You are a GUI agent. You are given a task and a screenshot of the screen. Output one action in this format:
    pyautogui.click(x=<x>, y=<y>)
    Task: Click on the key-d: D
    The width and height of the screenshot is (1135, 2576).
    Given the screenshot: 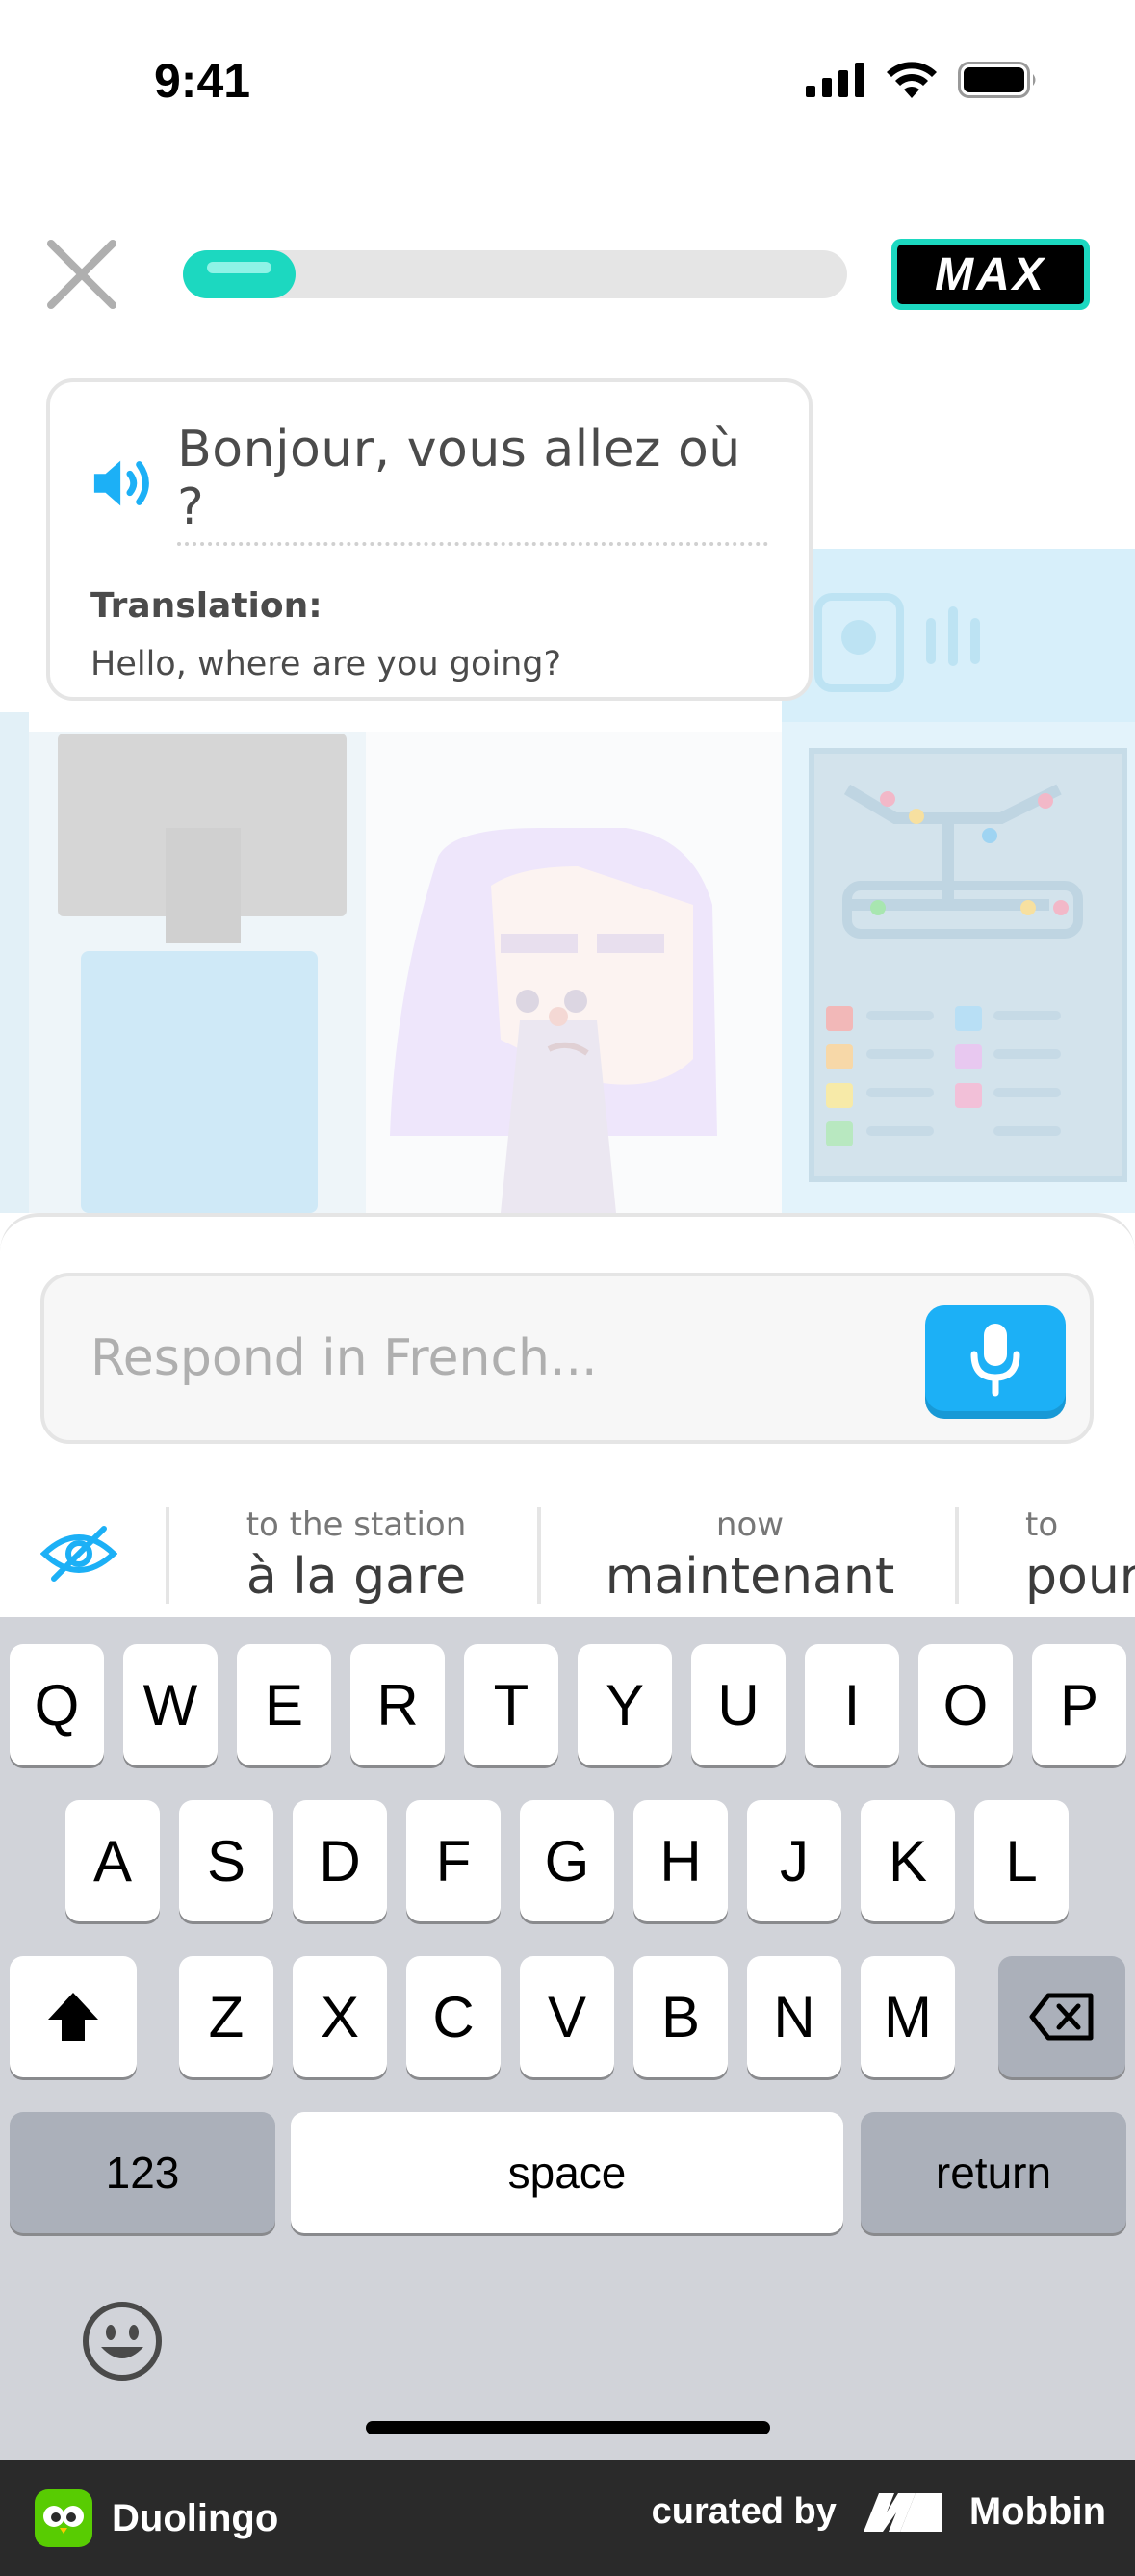 What is the action you would take?
    pyautogui.click(x=340, y=1860)
    